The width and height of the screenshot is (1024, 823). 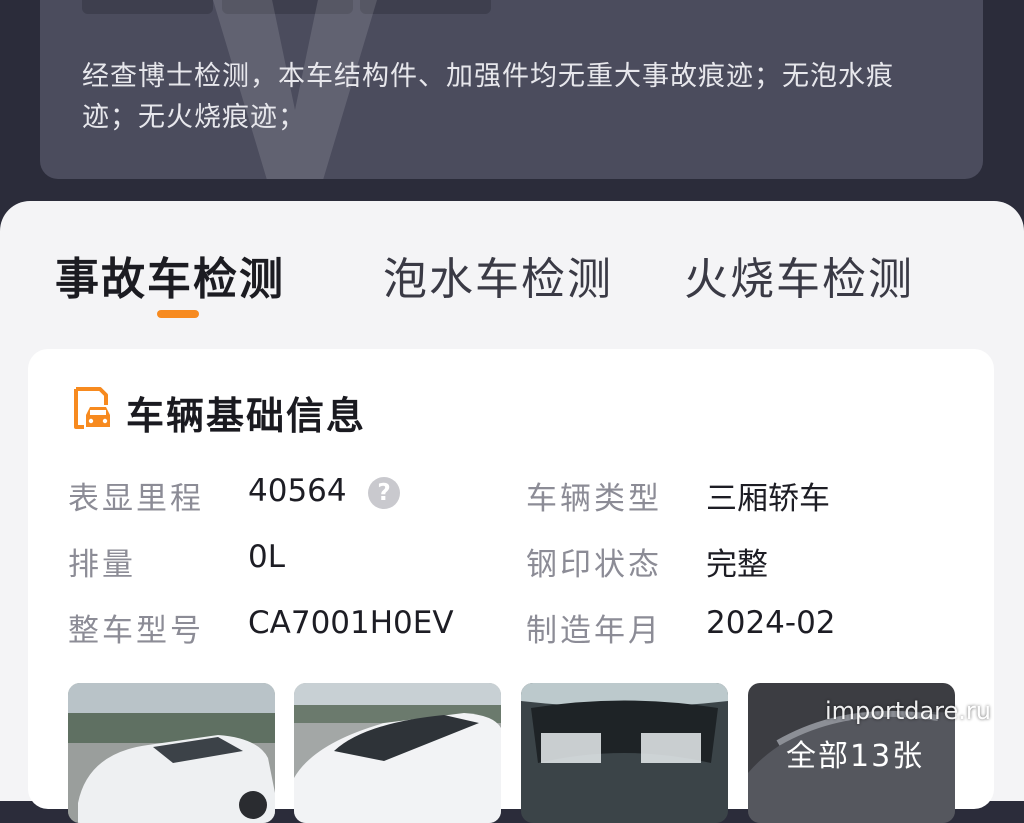 I want to click on all-photos-count: 全部13张, so click(x=855, y=756).